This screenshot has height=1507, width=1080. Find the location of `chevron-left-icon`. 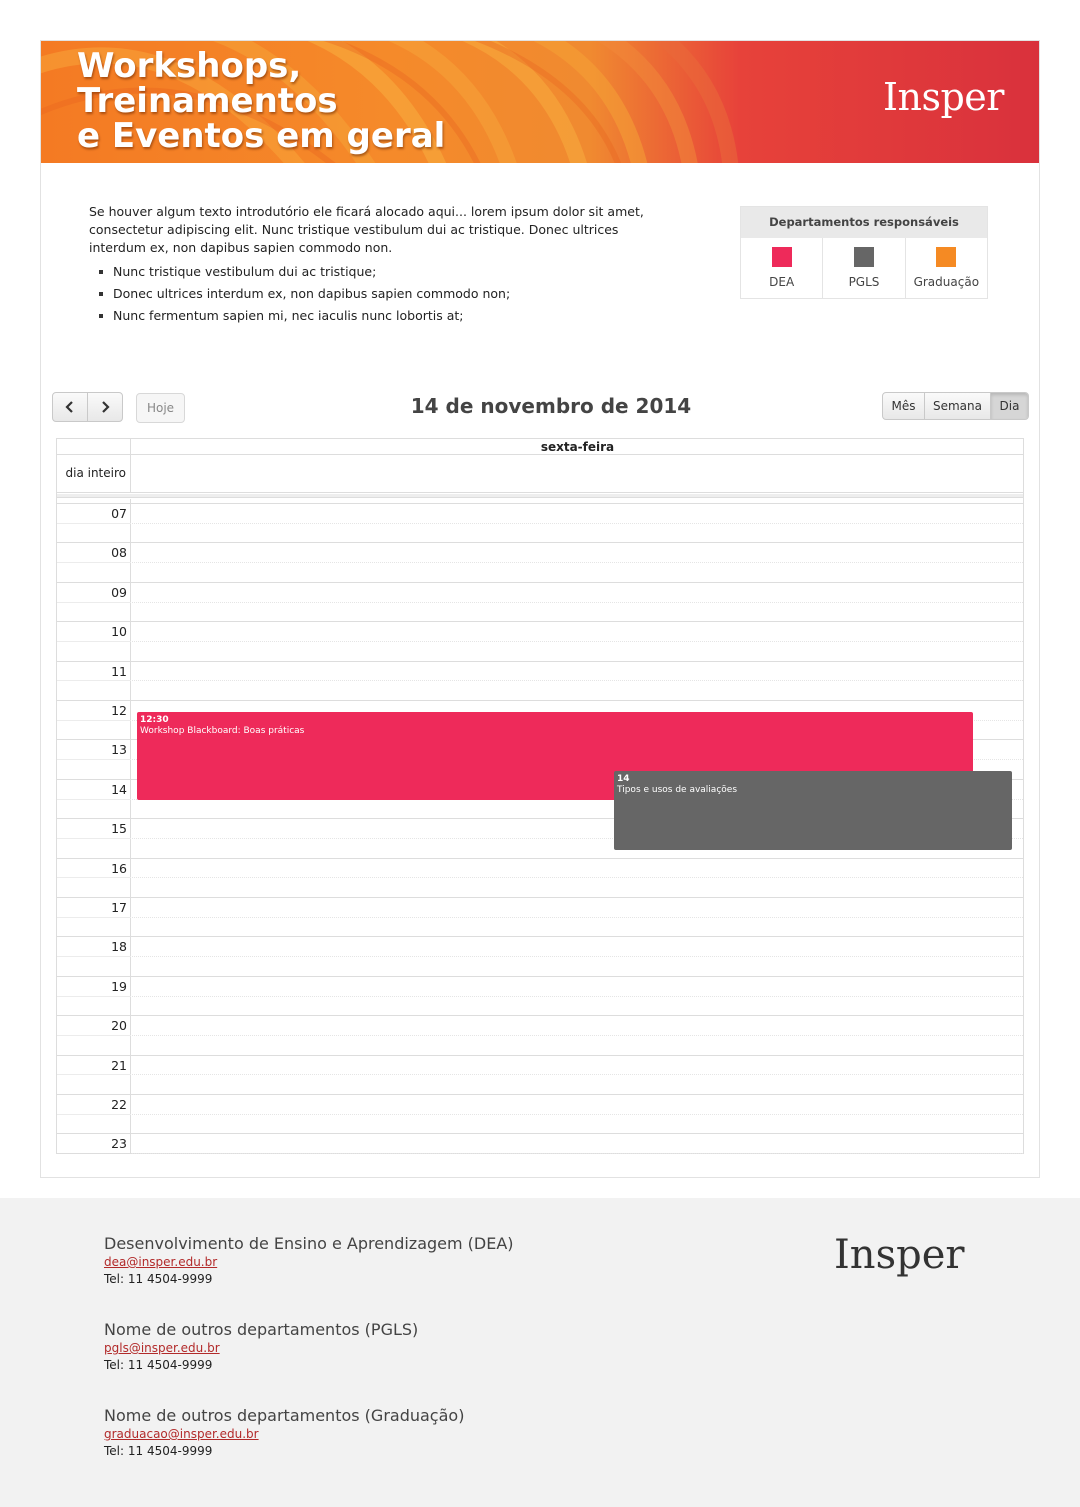

chevron-left-icon is located at coordinates (69, 407).